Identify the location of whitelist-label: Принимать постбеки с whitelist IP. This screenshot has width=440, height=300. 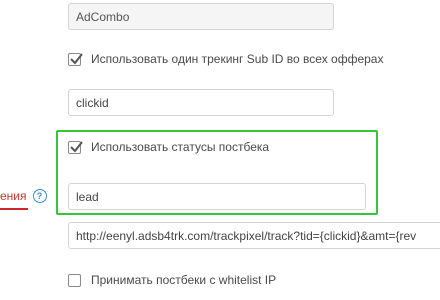
(184, 280).